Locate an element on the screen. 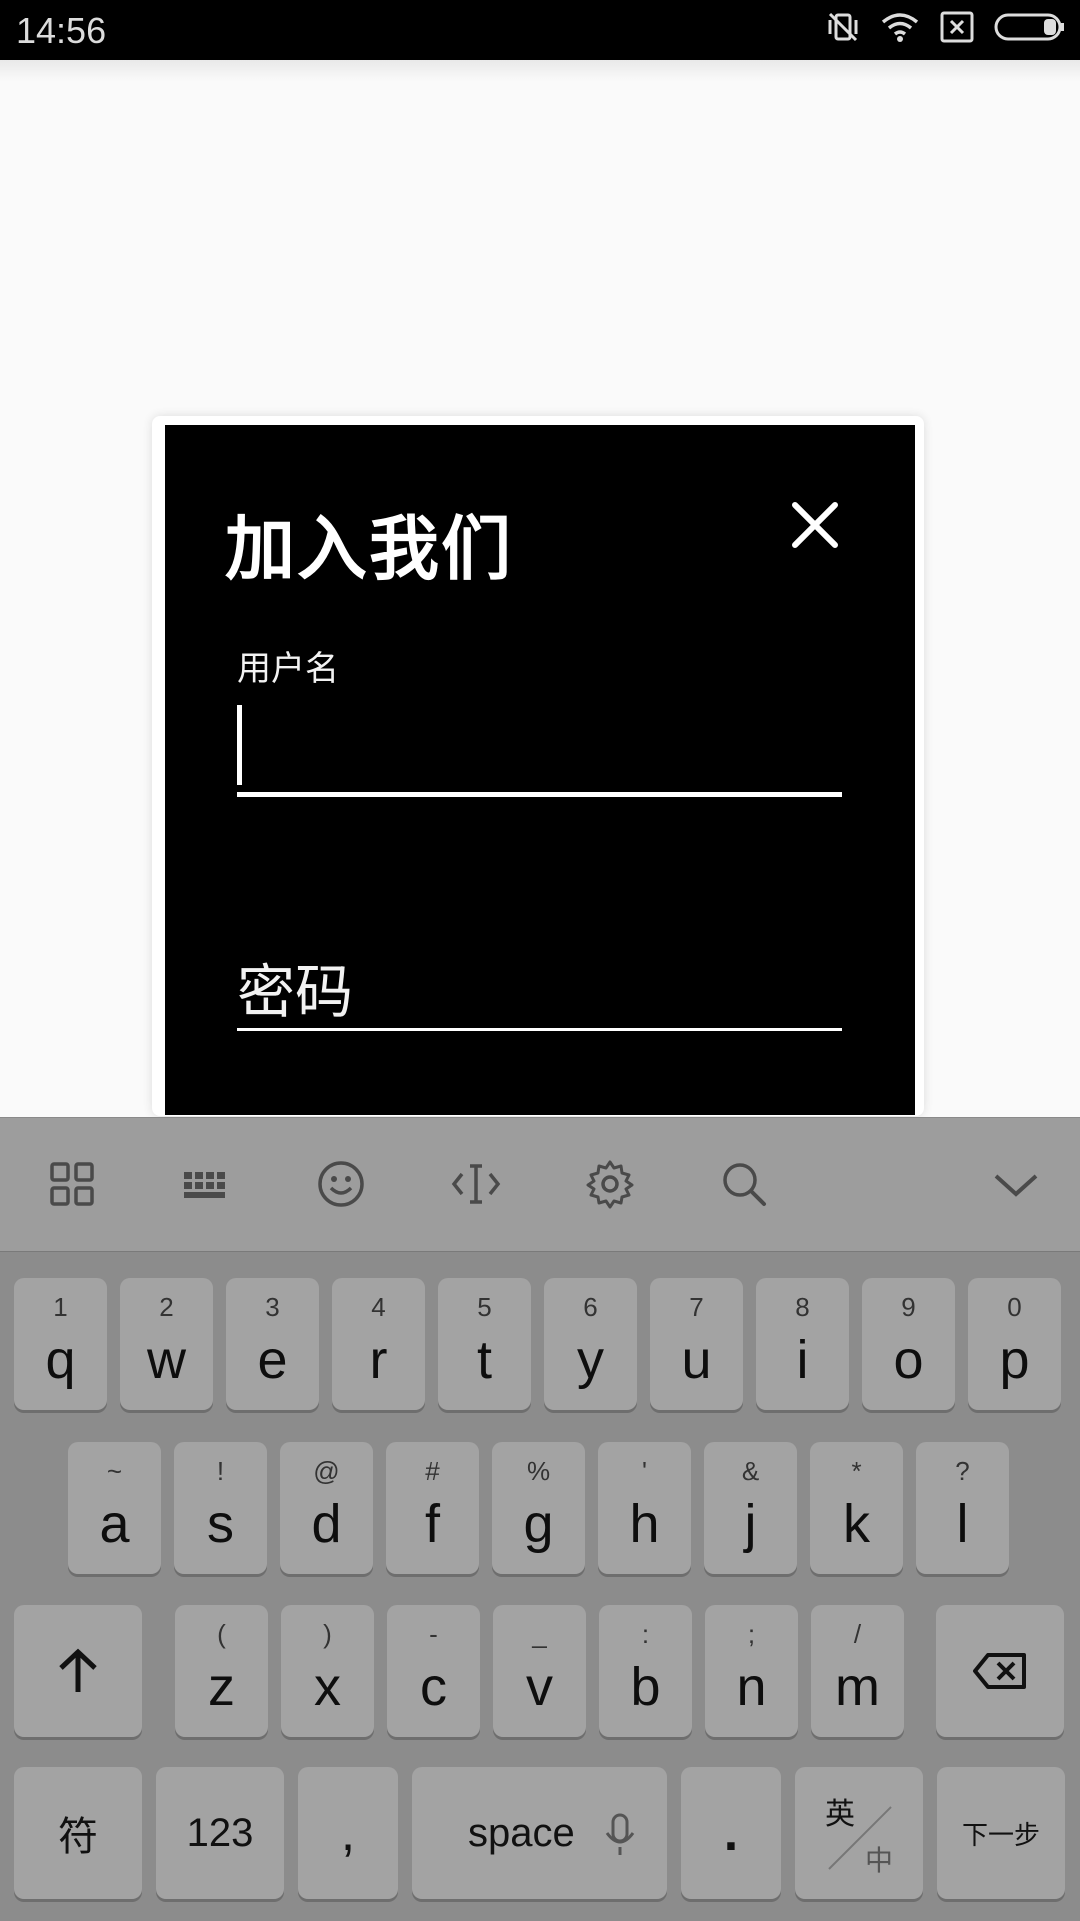 The image size is (1080, 1921). key-secondary-label: ? is located at coordinates (962, 1471).